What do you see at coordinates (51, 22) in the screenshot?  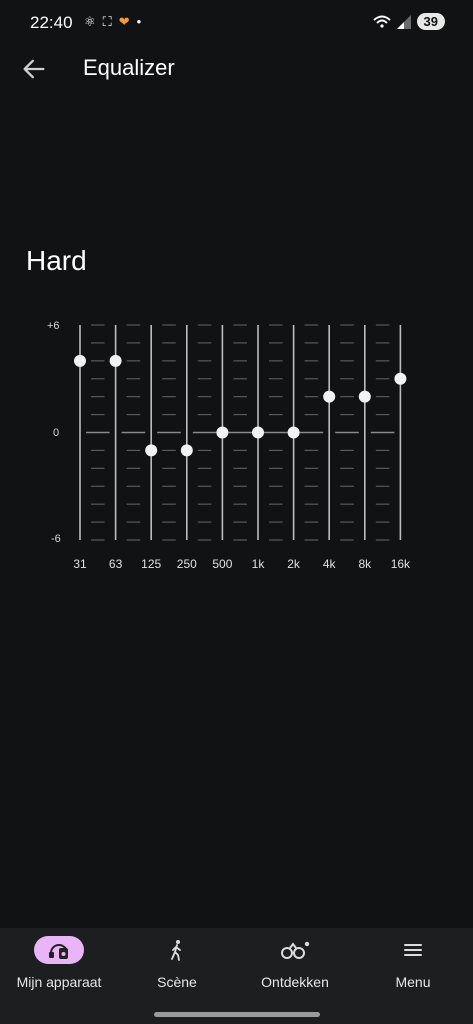 I see `status-time: 22:40` at bounding box center [51, 22].